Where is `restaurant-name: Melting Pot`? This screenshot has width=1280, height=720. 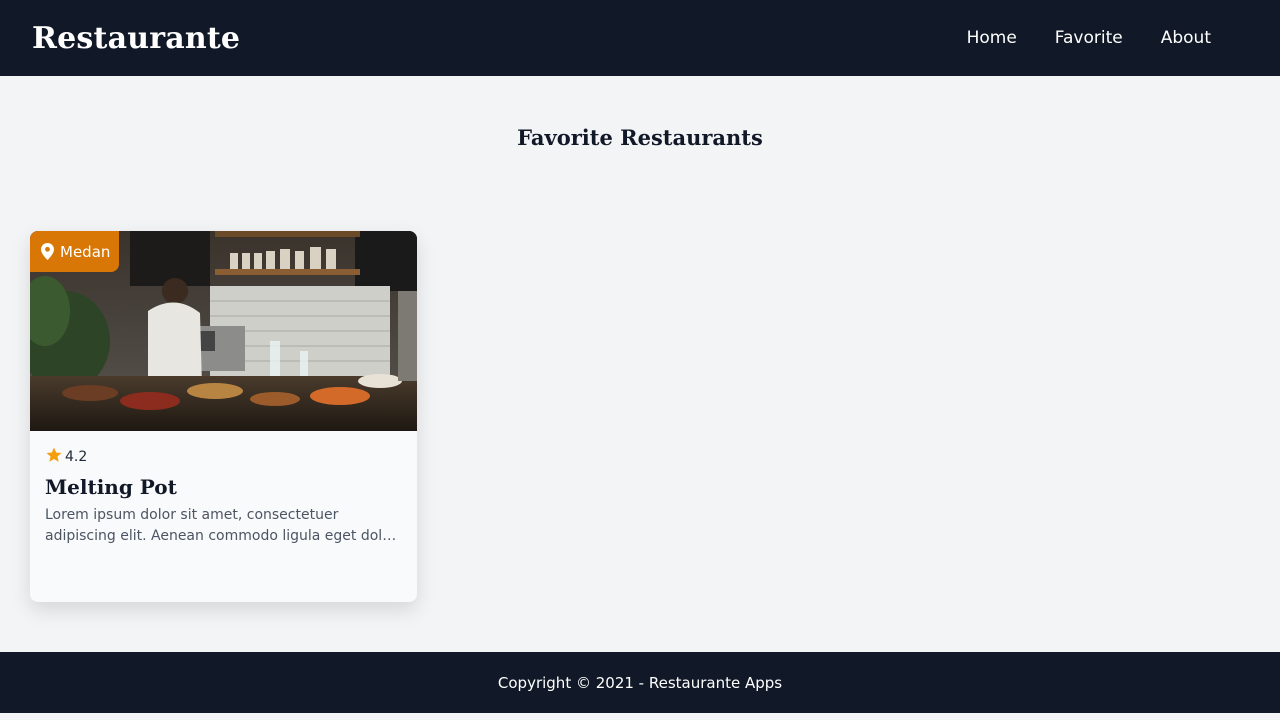
restaurant-name: Melting Pot is located at coordinates (223, 487).